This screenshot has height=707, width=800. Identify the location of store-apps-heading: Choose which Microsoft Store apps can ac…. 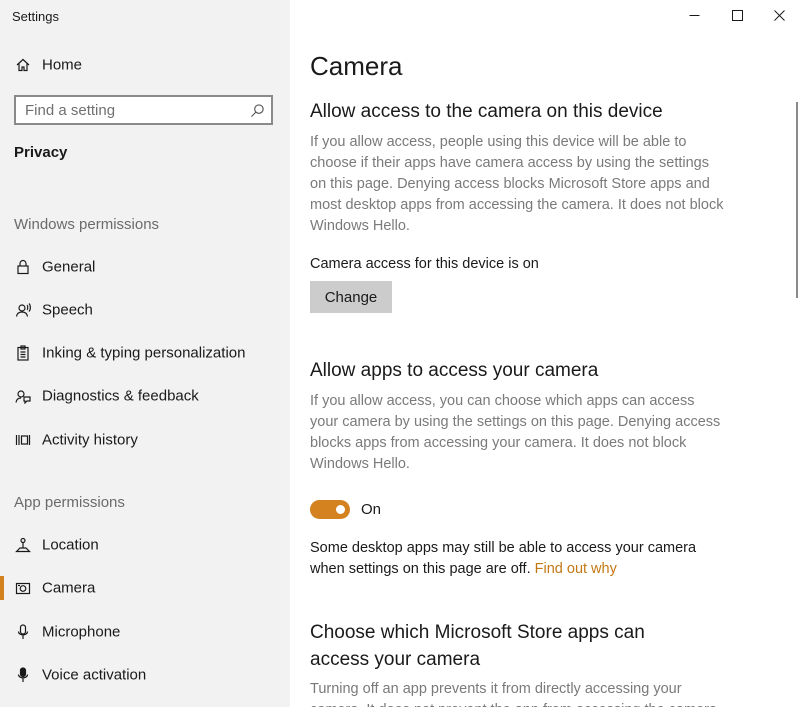
(477, 646).